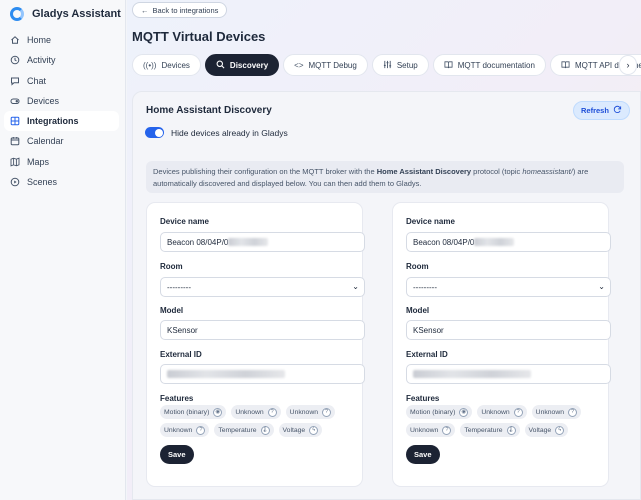 The width and height of the screenshot is (641, 500). Describe the element at coordinates (61, 81) in the screenshot. I see `sidebar-item-chat: Chat` at that location.